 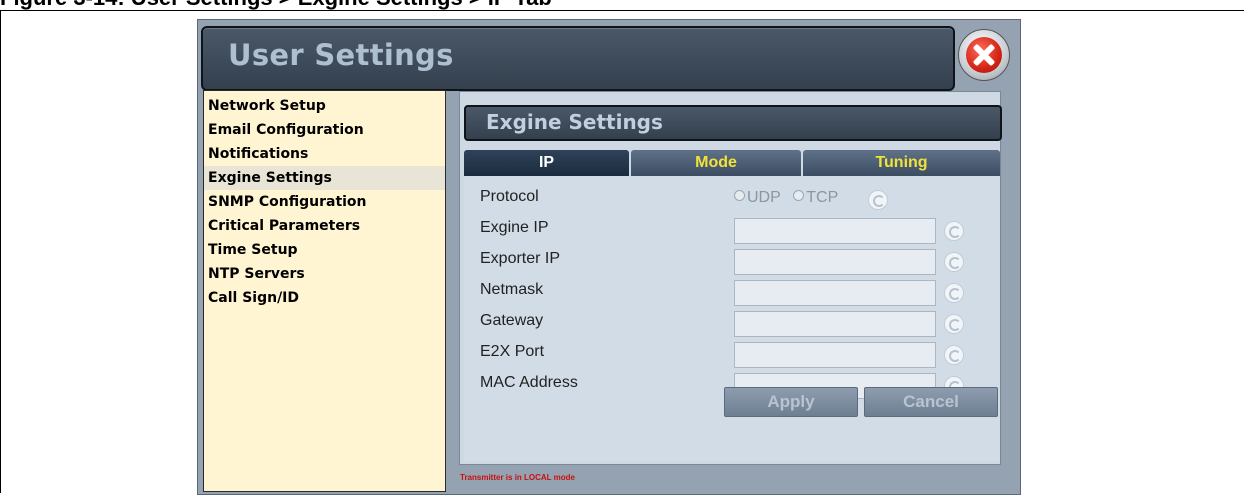 I want to click on netmask-input, so click(x=835, y=293).